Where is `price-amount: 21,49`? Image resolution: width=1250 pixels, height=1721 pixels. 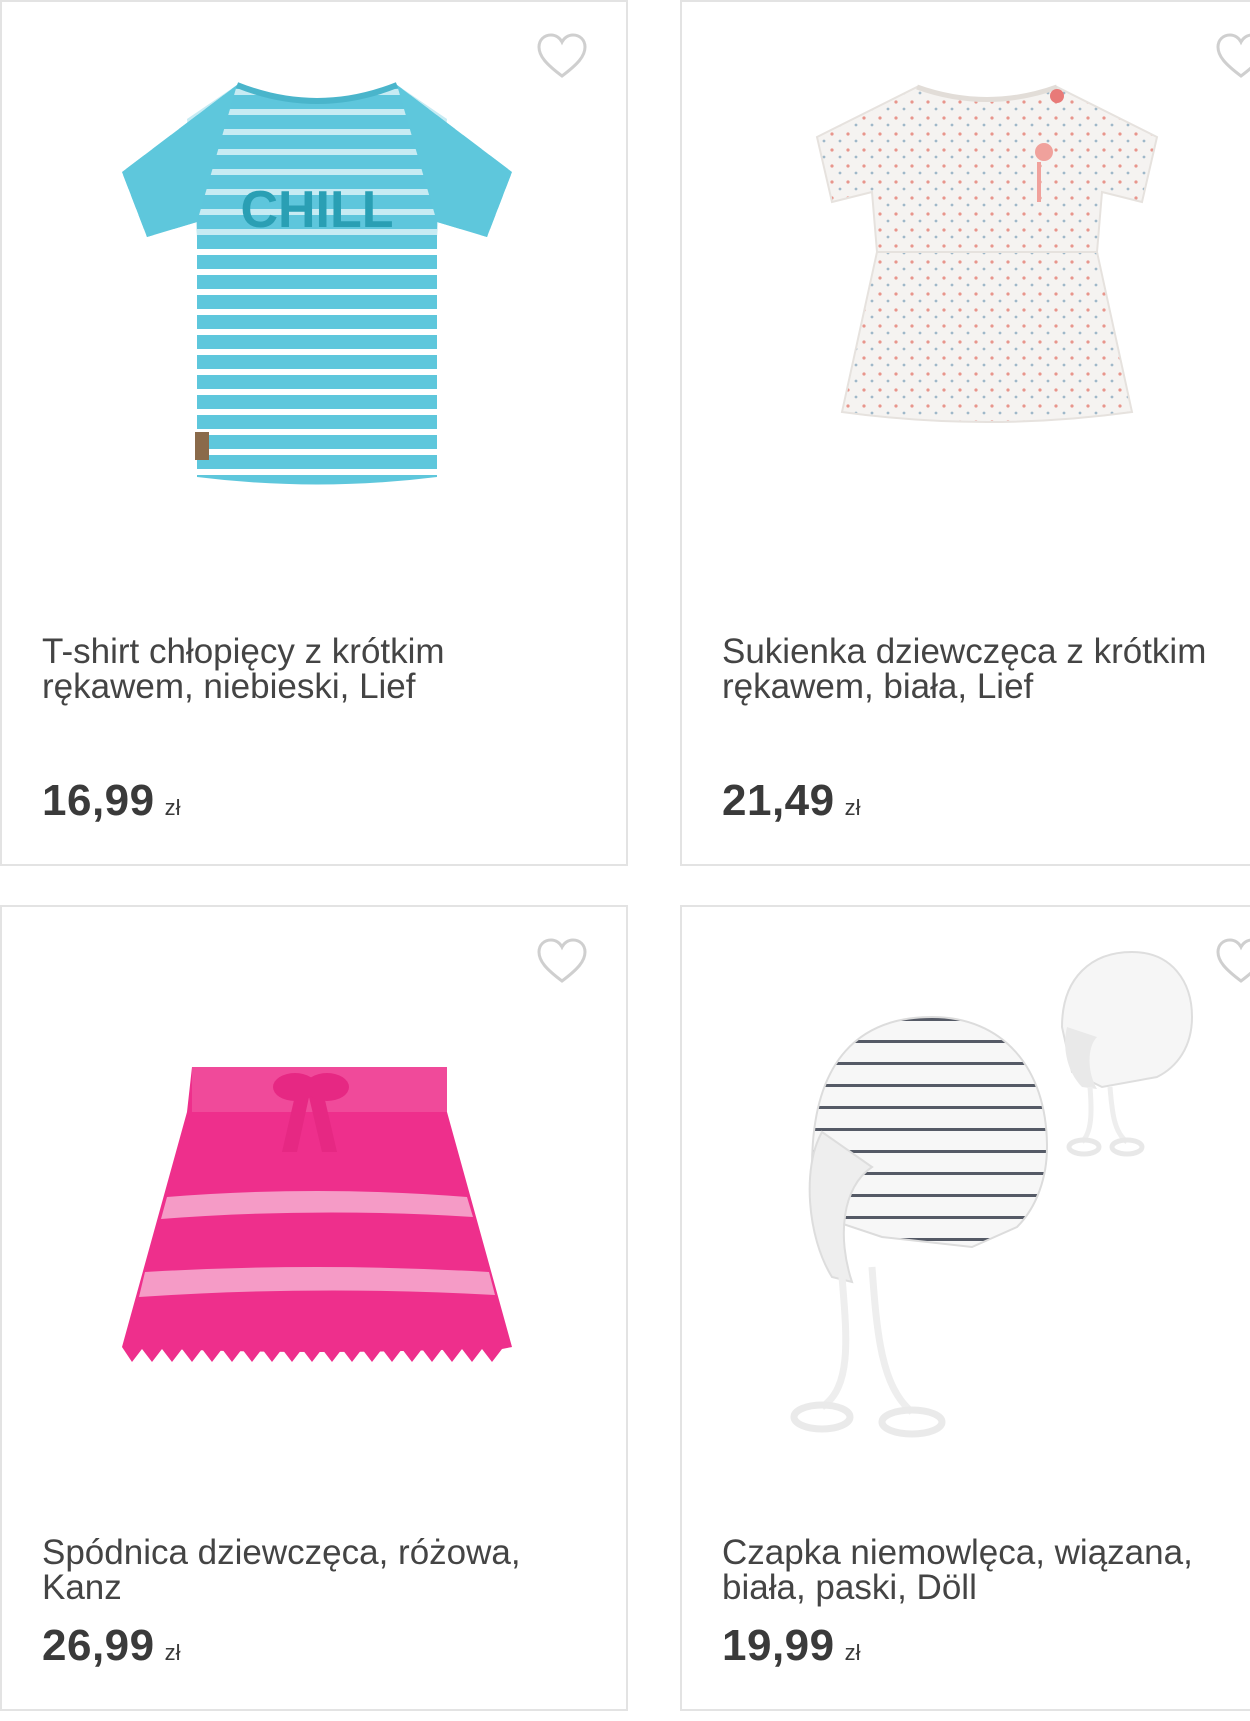
price-amount: 21,49 is located at coordinates (778, 800).